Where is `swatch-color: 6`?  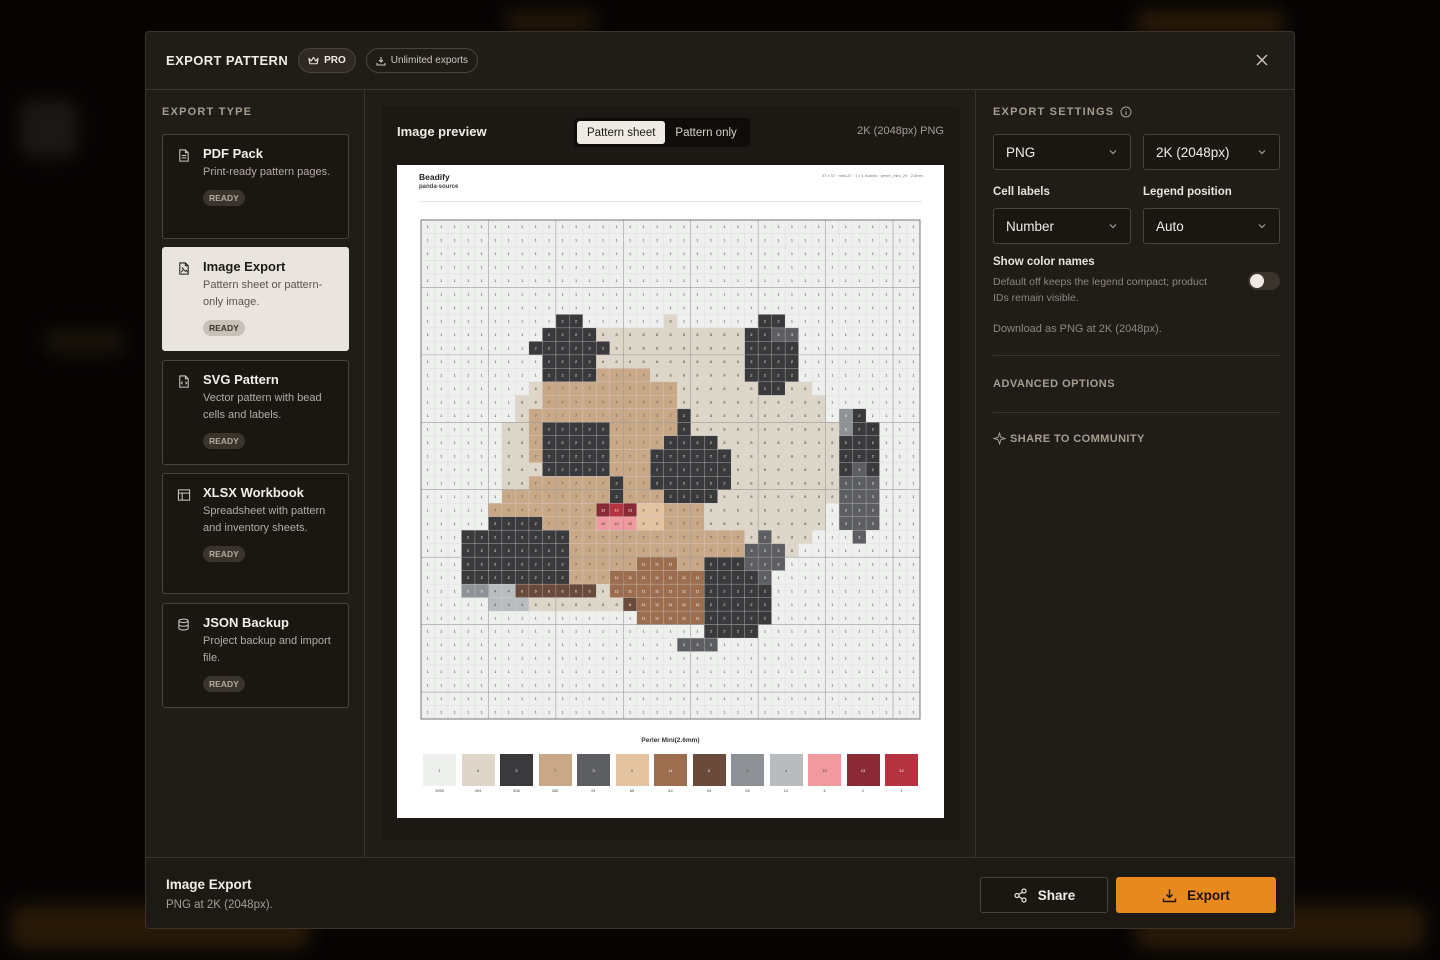 swatch-color: 6 is located at coordinates (709, 770).